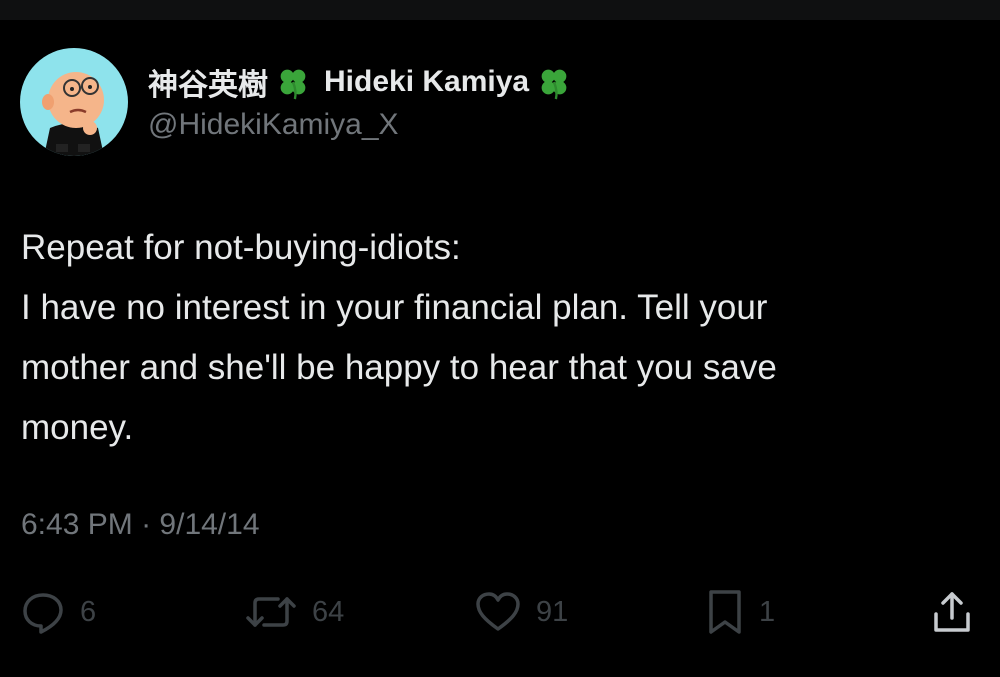 The height and width of the screenshot is (677, 1000). I want to click on repost-icon, so click(271, 612).